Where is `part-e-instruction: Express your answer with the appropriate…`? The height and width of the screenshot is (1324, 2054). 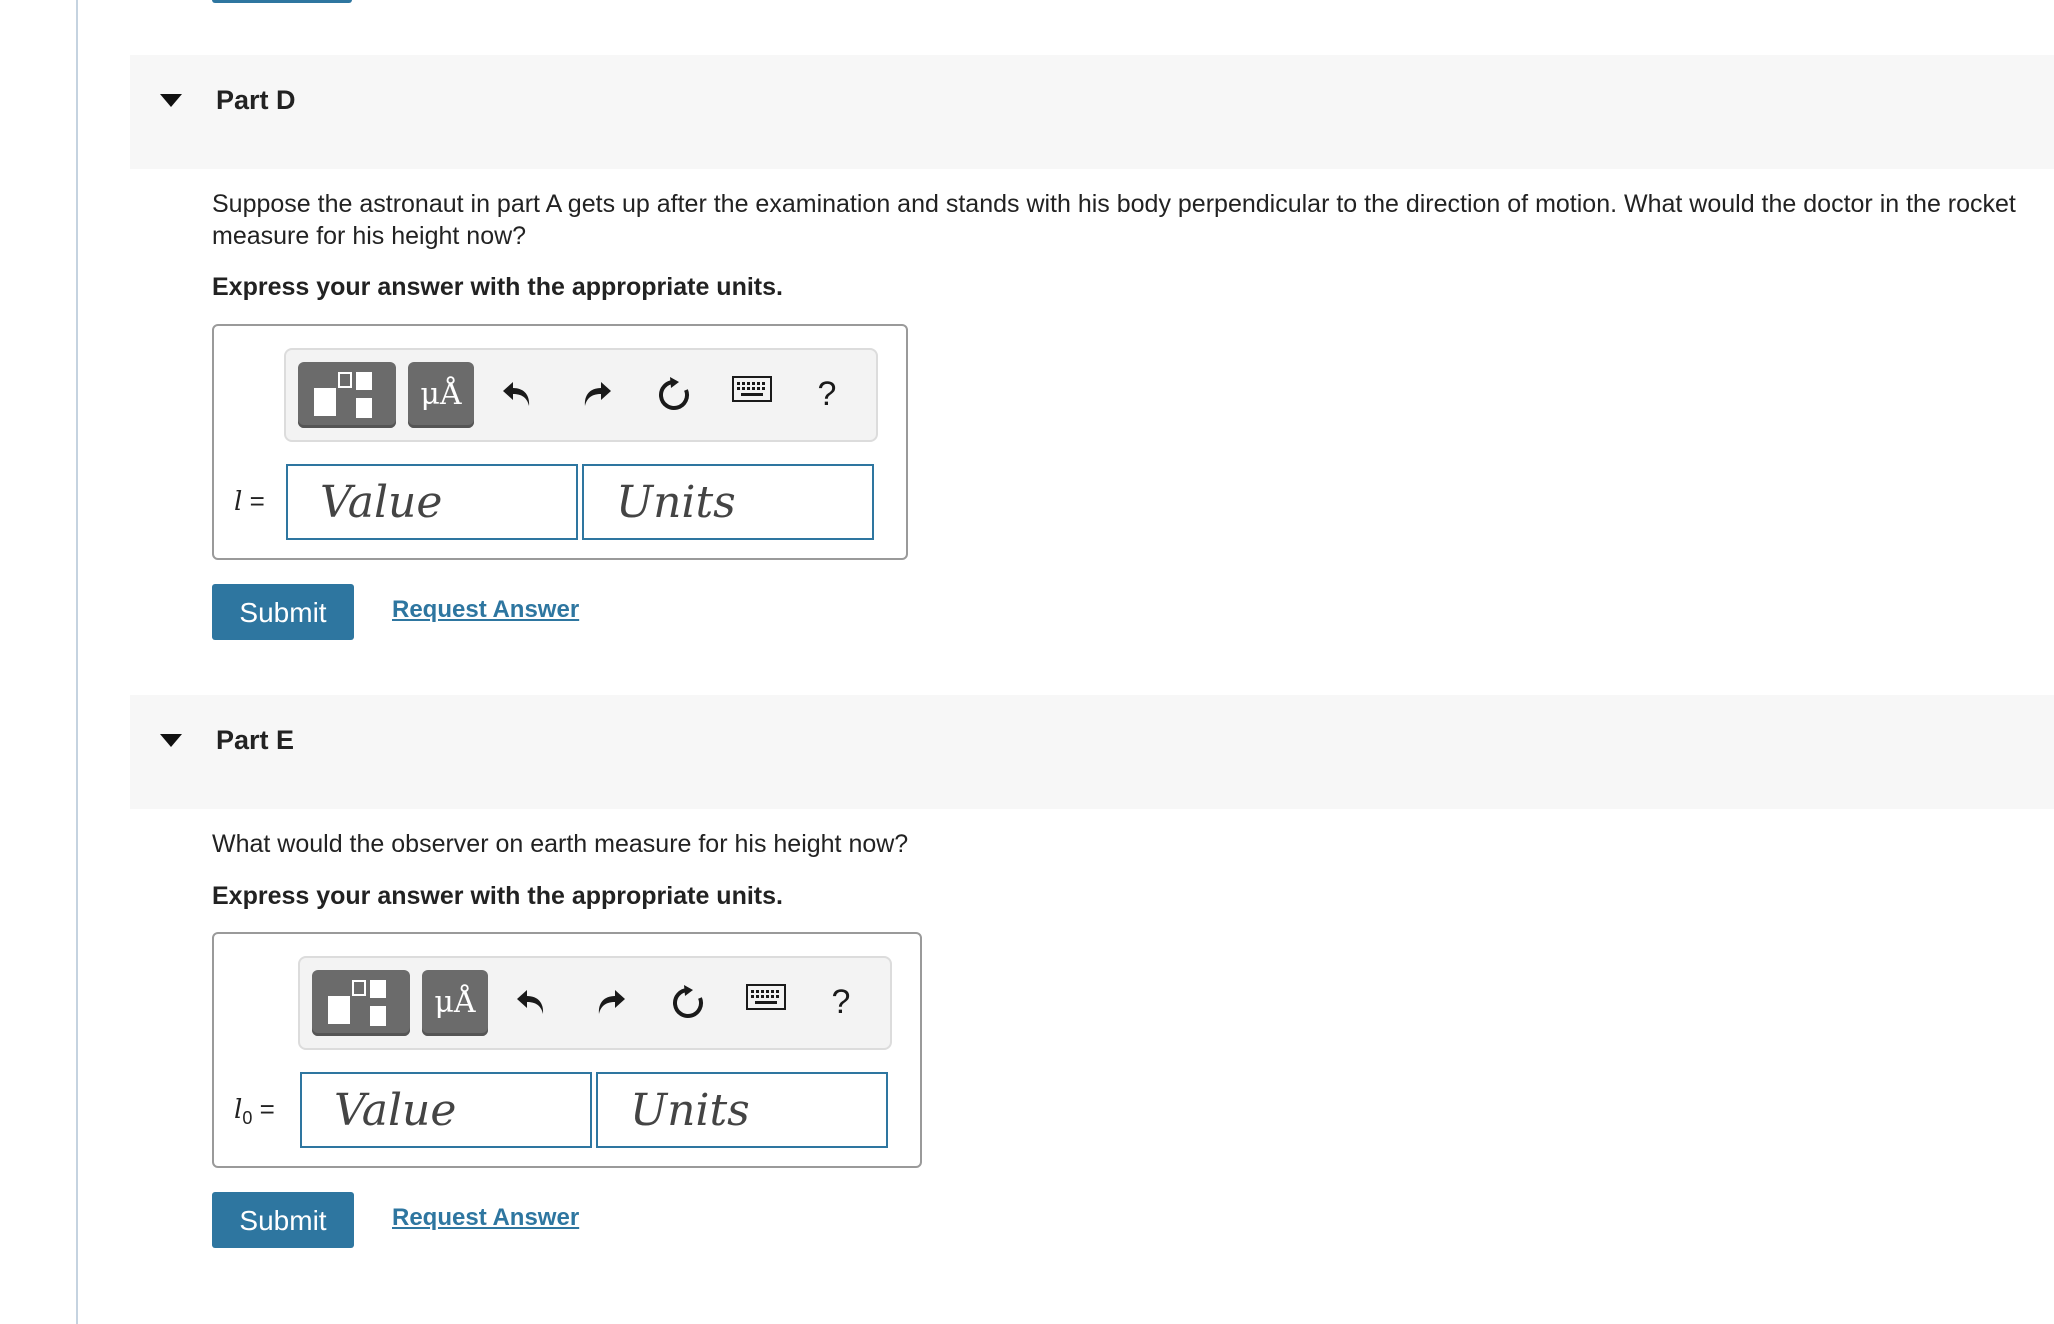 part-e-instruction: Express your answer with the appropriate… is located at coordinates (497, 896).